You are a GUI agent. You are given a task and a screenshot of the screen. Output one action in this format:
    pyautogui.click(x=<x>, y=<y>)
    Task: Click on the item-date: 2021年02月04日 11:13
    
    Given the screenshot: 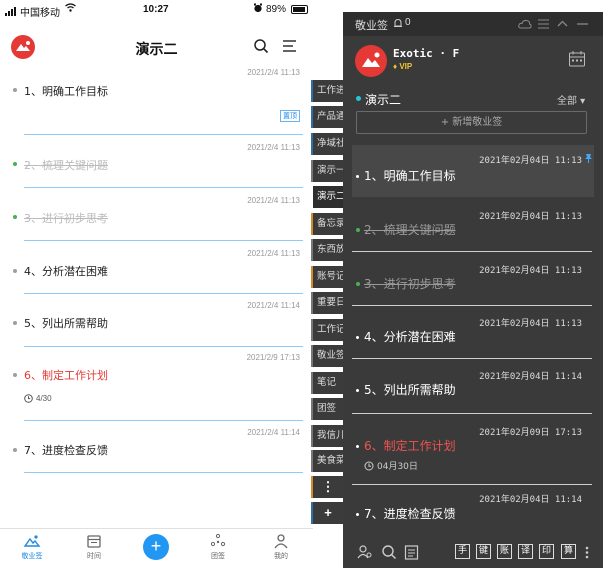 What is the action you would take?
    pyautogui.click(x=530, y=161)
    